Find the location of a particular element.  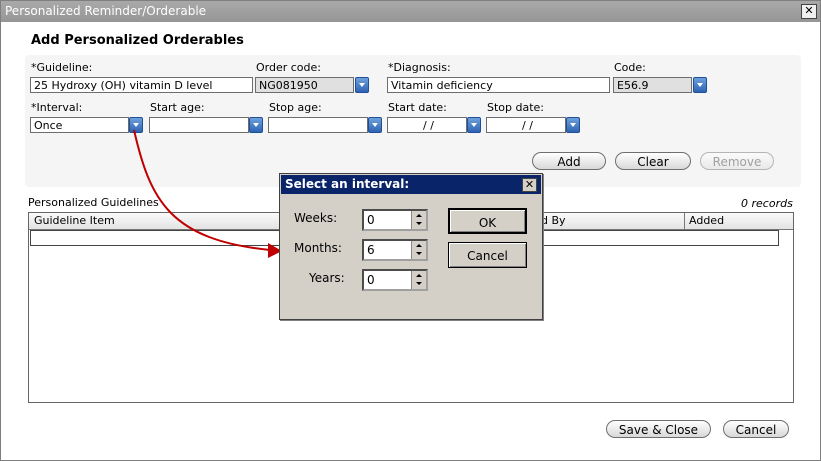

code-field: E56.9 is located at coordinates (652, 85).